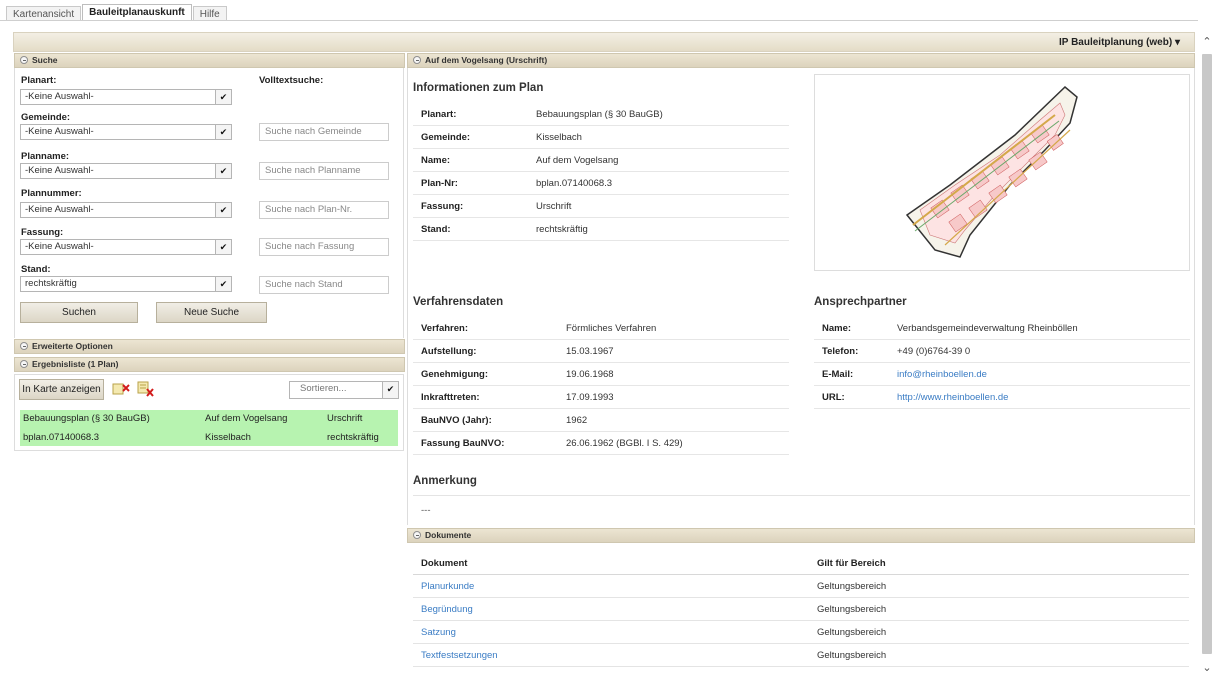  What do you see at coordinates (86, 418) in the screenshot?
I see `result-planart: Bebauungsplan (§ 30 BauGB)` at bounding box center [86, 418].